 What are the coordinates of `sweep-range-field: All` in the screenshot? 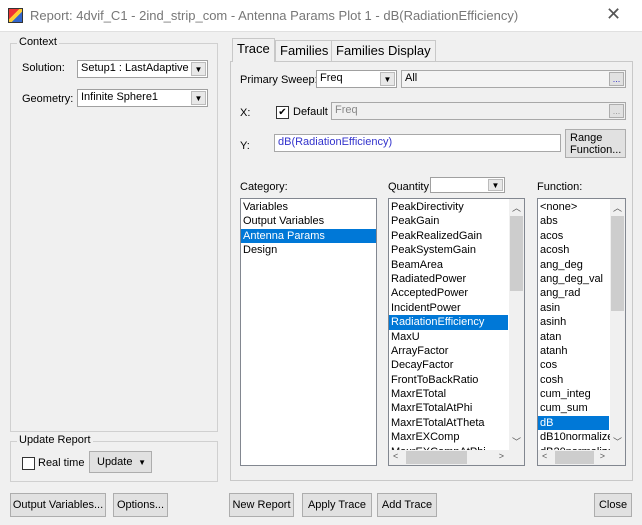 It's located at (513, 79).